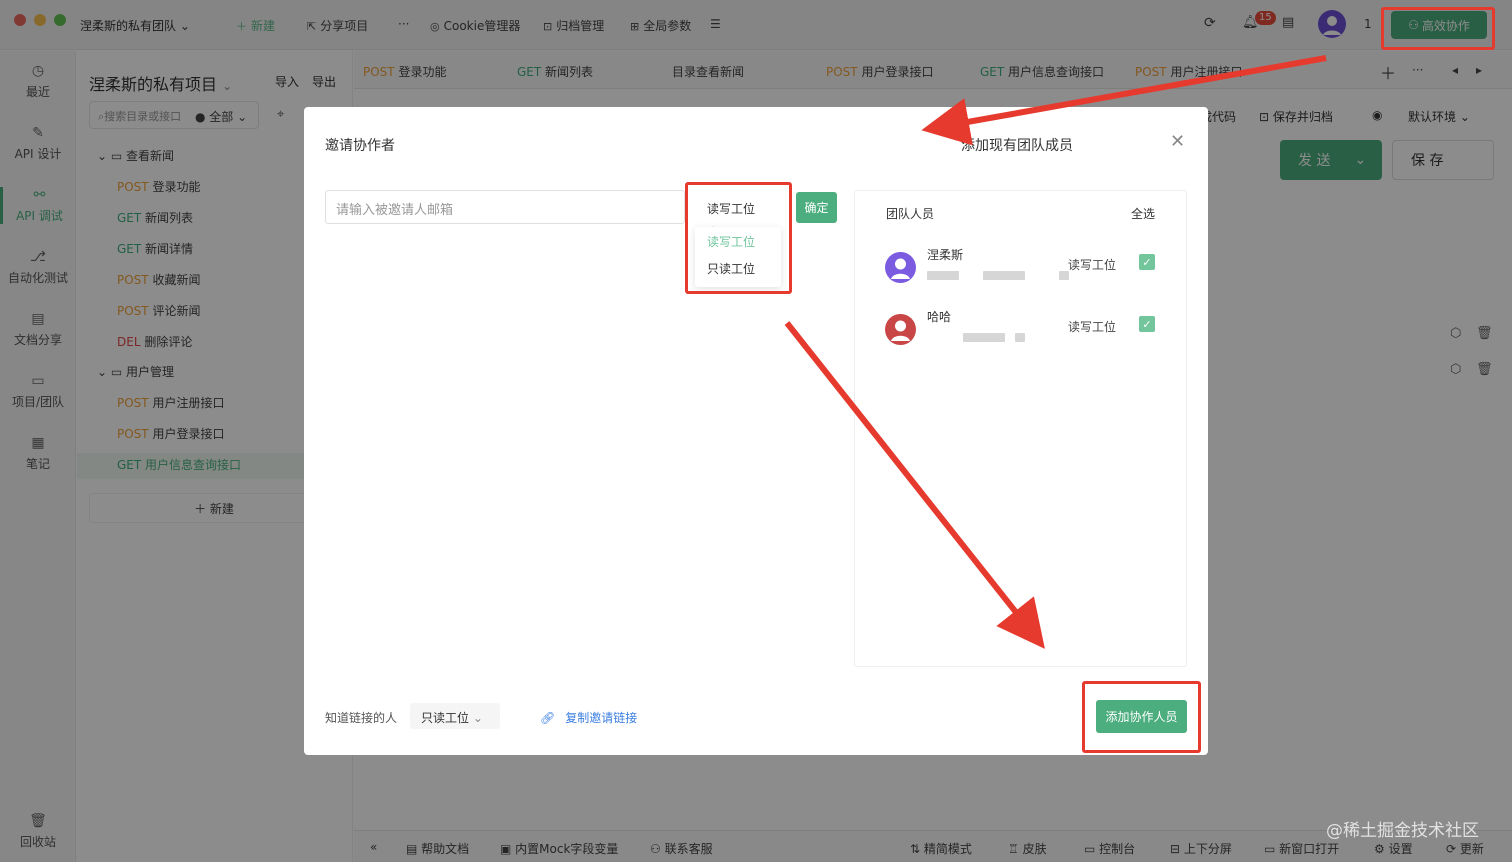 This screenshot has height=862, width=1512. What do you see at coordinates (1402, 831) in the screenshot?
I see `watermark: @稀土掘金技术社区` at bounding box center [1402, 831].